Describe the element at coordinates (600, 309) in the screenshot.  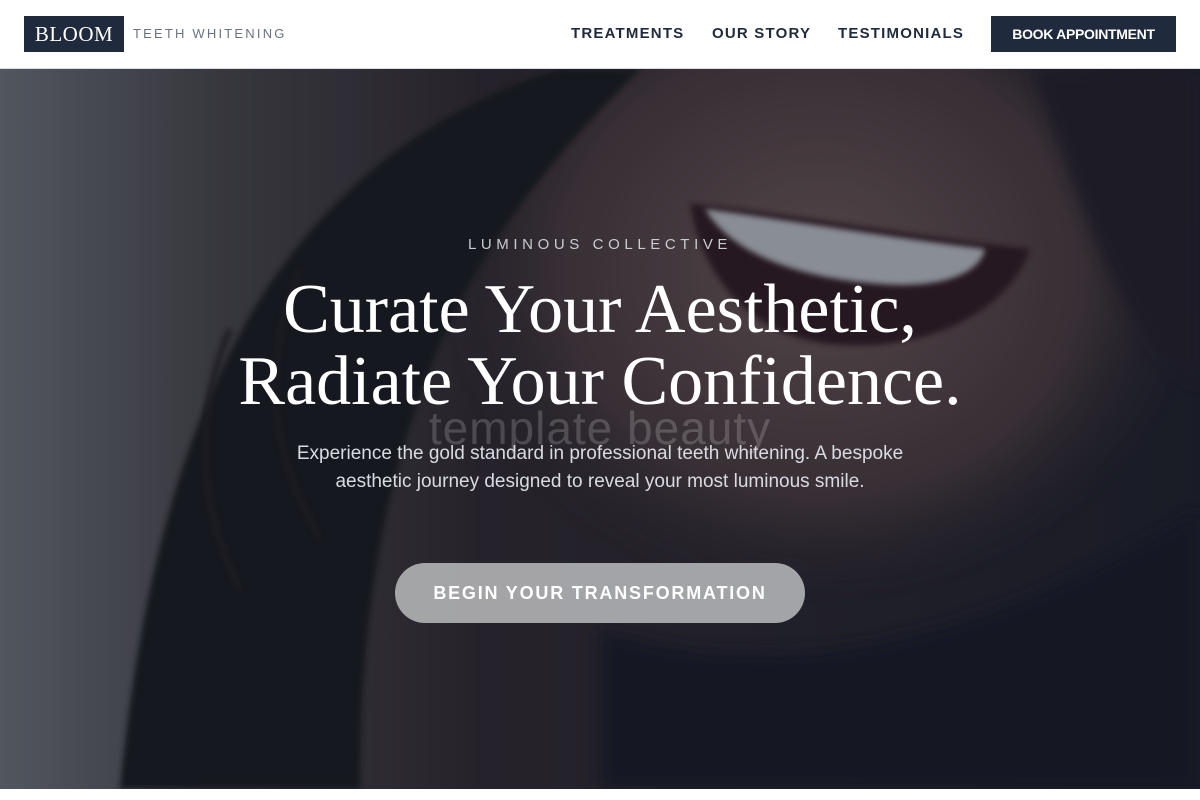
I see `hero-headline-line-1: Curate Your Aesthetic,` at that location.